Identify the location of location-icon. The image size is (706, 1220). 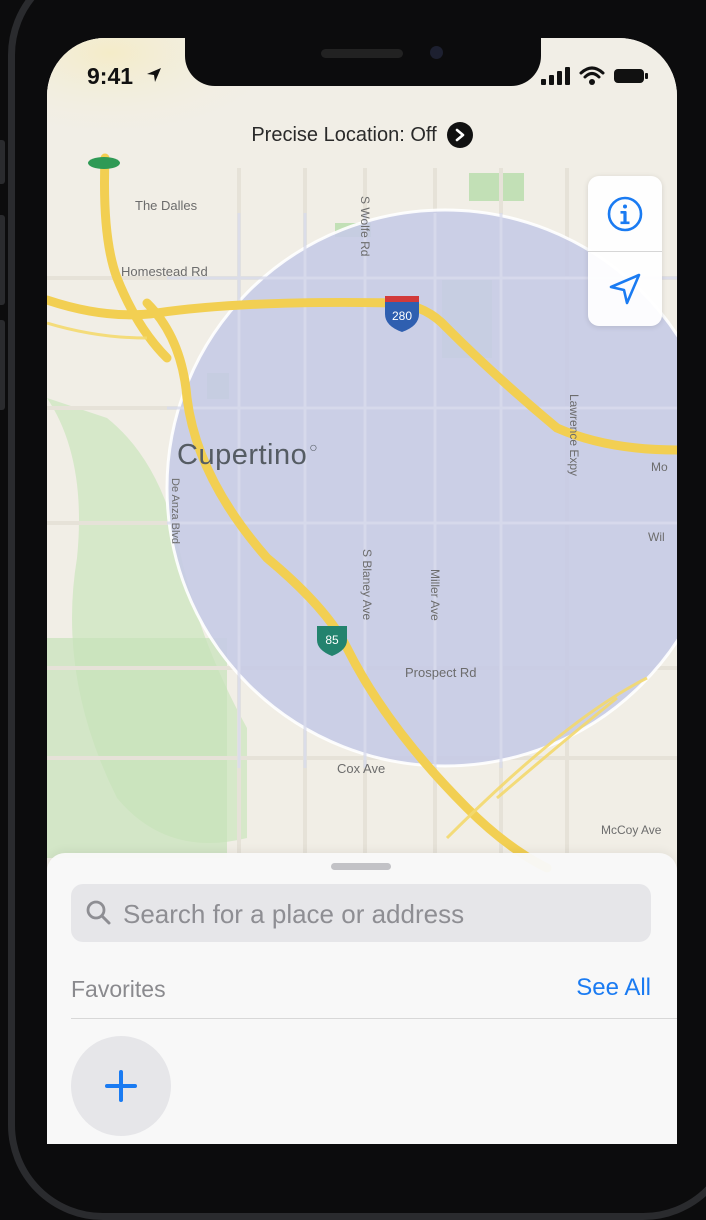
(625, 288).